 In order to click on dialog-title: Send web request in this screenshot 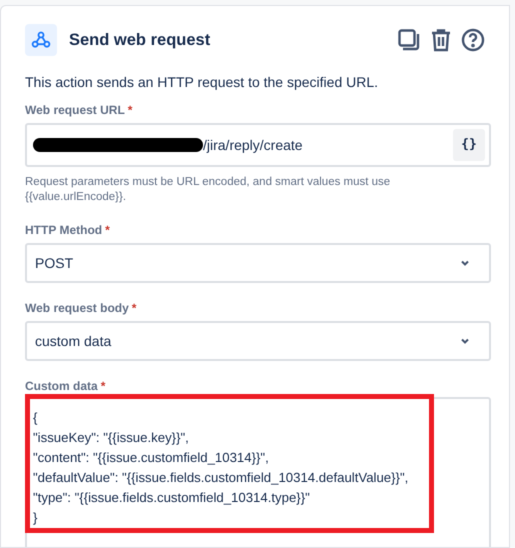, I will do `click(140, 40)`.